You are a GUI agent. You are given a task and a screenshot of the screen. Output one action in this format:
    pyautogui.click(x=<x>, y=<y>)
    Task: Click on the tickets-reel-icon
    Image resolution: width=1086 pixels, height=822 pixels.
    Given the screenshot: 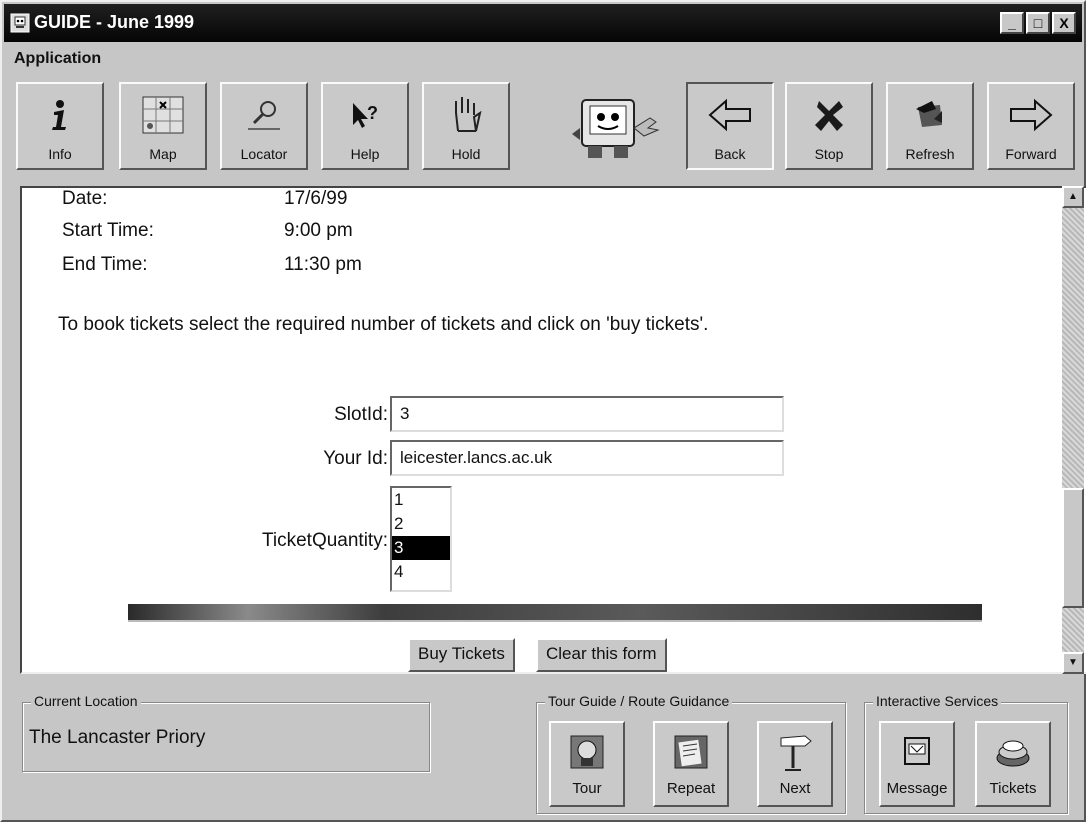 What is the action you would take?
    pyautogui.click(x=1013, y=752)
    